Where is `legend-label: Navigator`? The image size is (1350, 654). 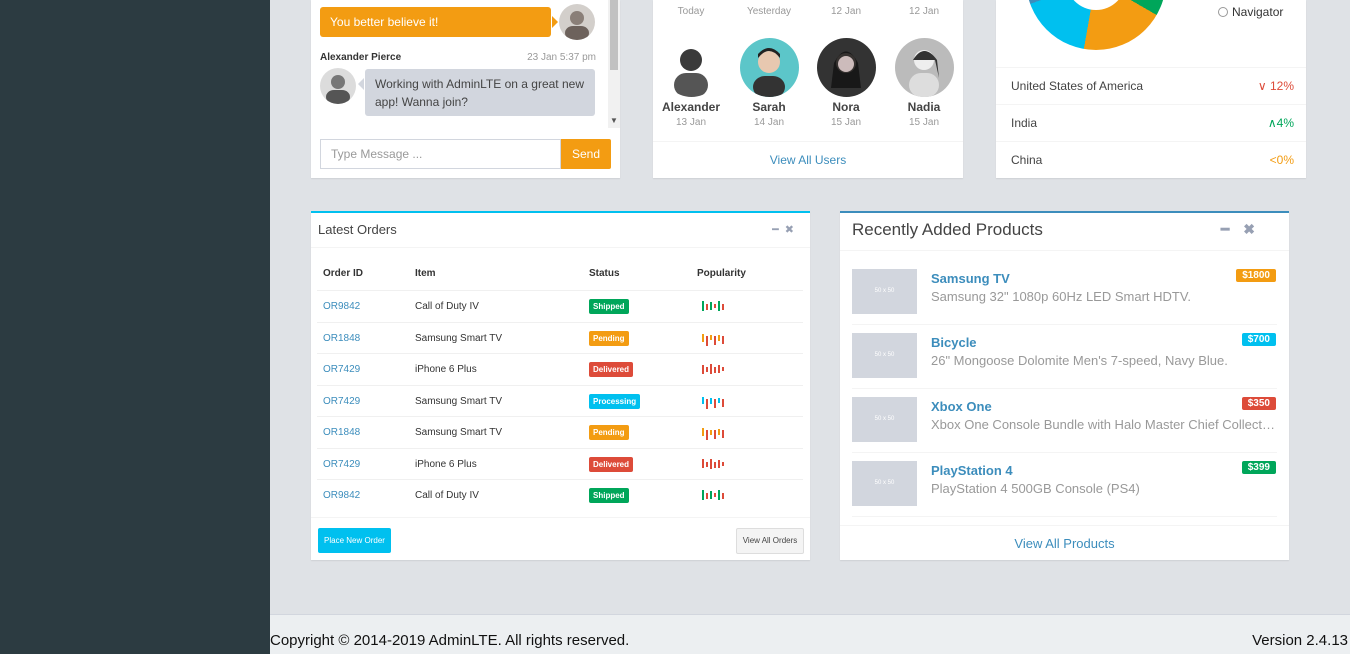 legend-label: Navigator is located at coordinates (1258, 12).